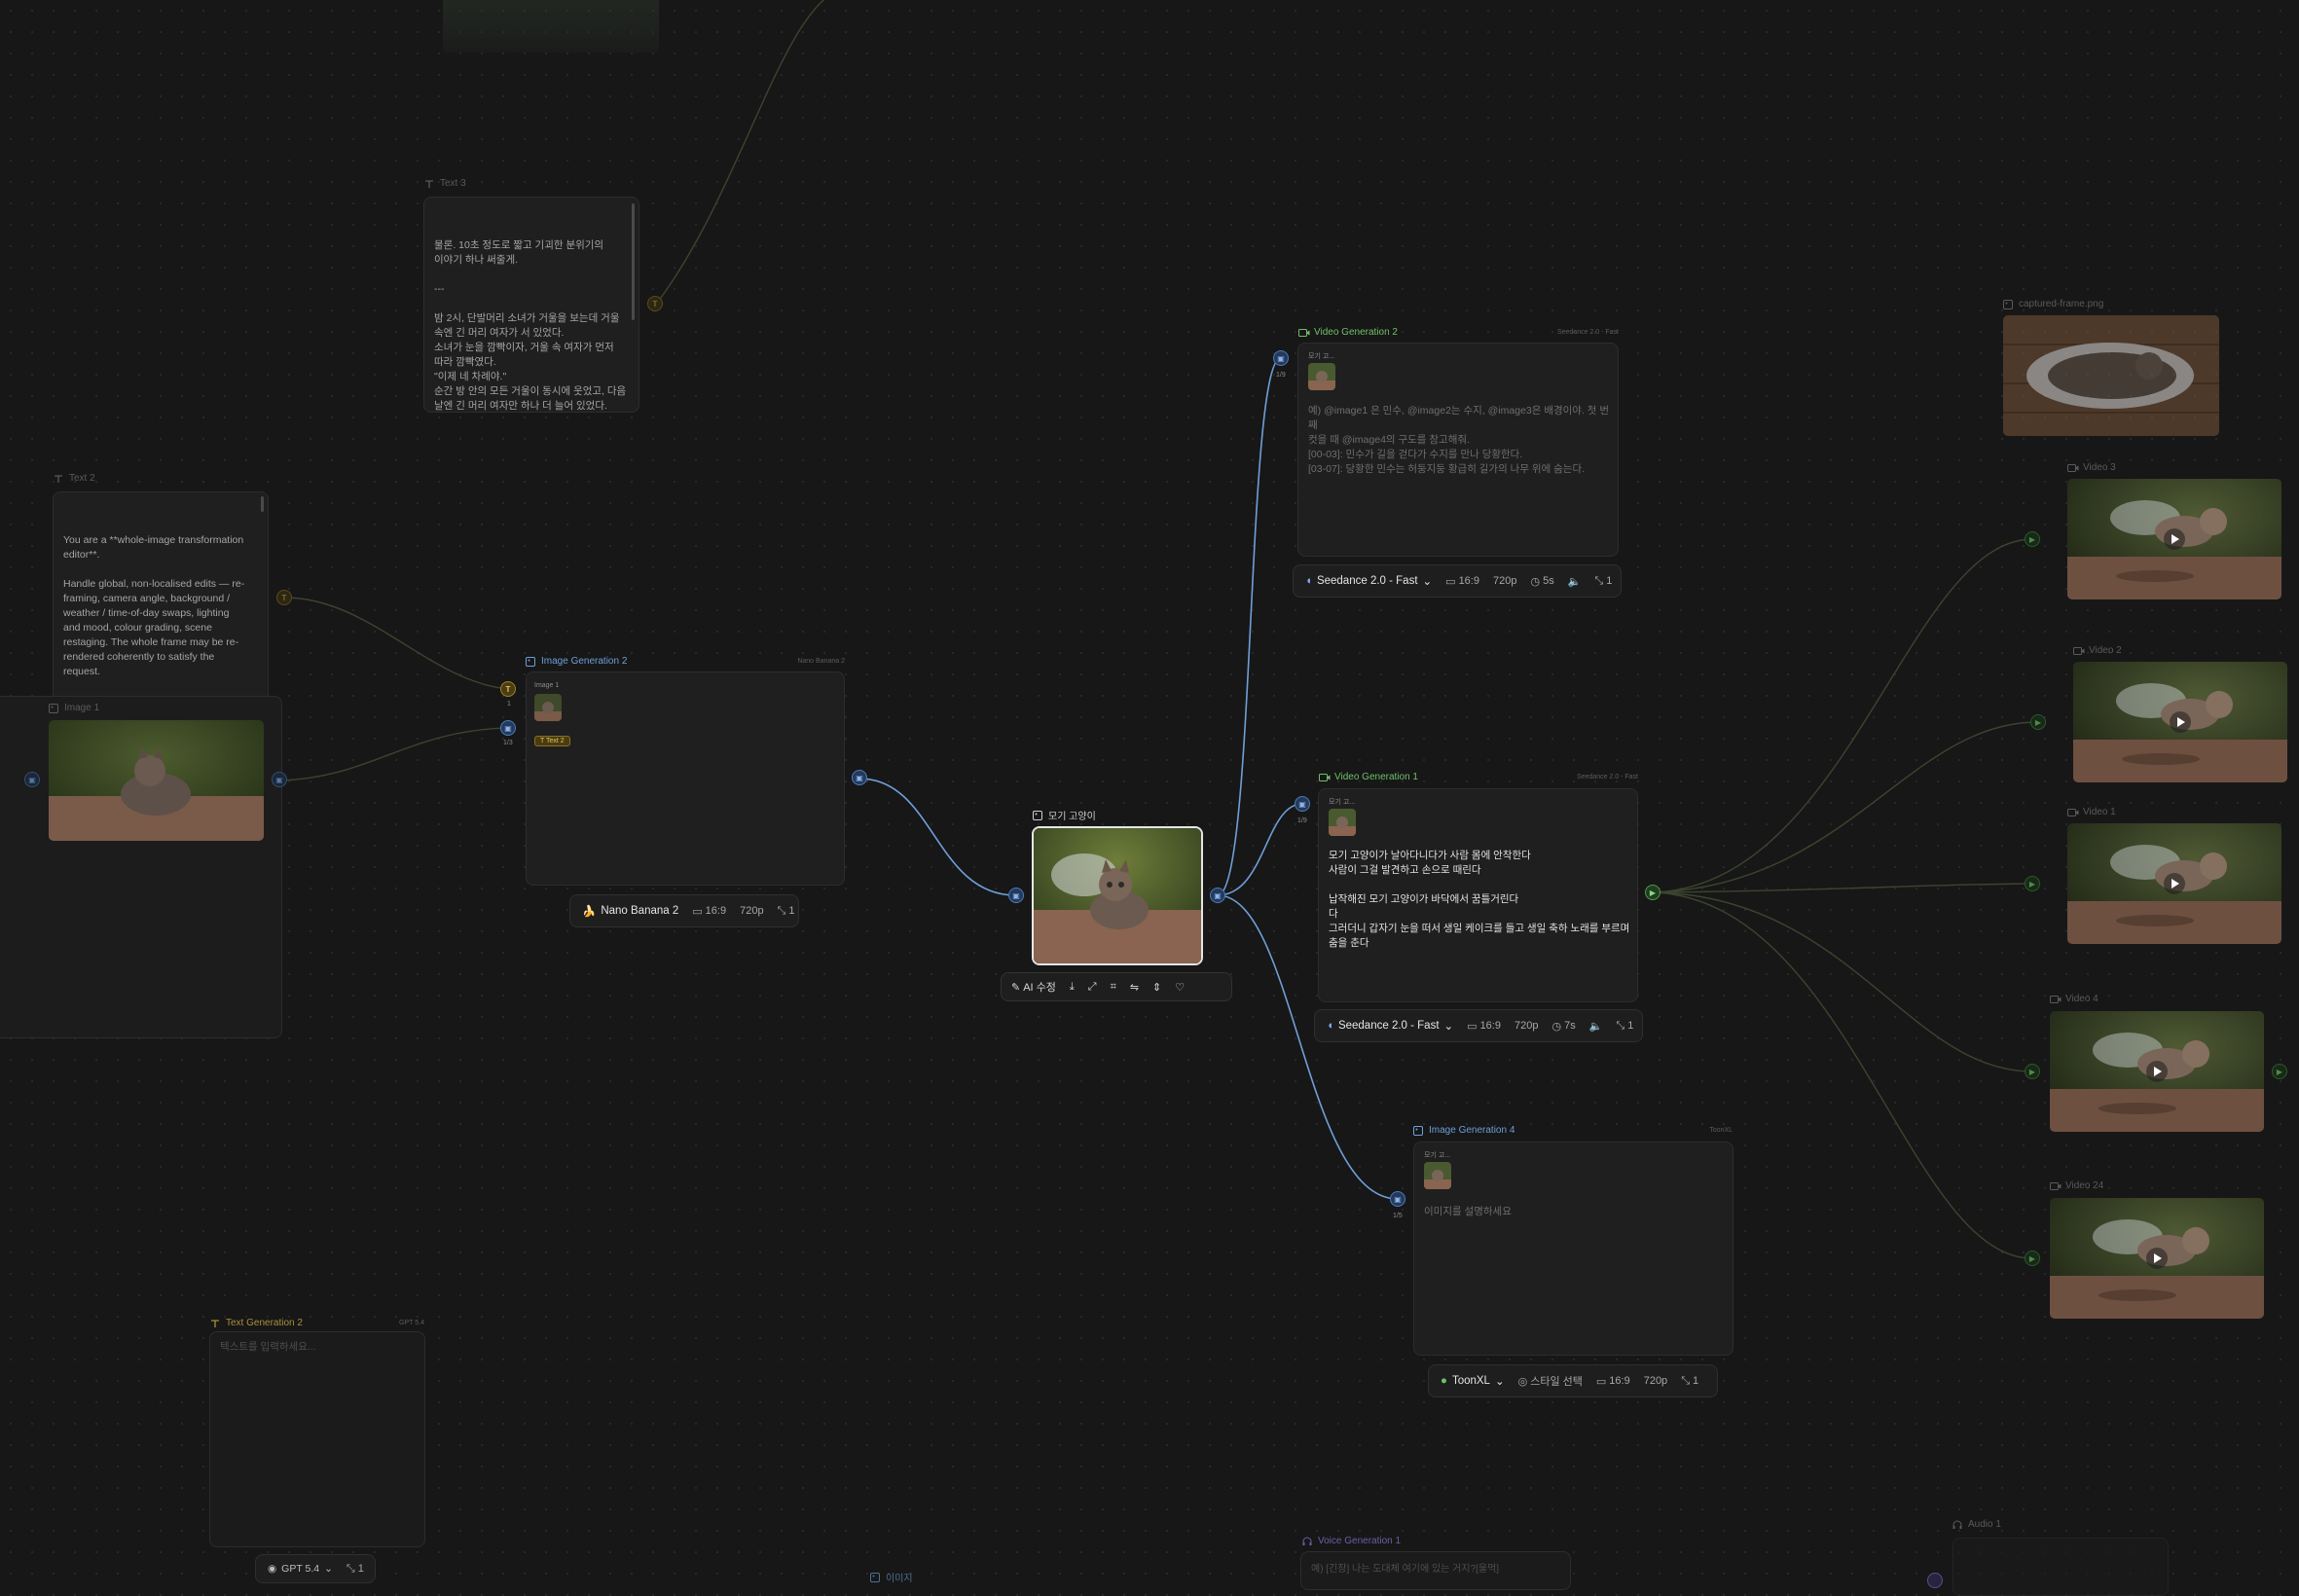 This screenshot has height=1596, width=2299. Describe the element at coordinates (2073, 468) in the screenshot. I see `video-icon` at that location.